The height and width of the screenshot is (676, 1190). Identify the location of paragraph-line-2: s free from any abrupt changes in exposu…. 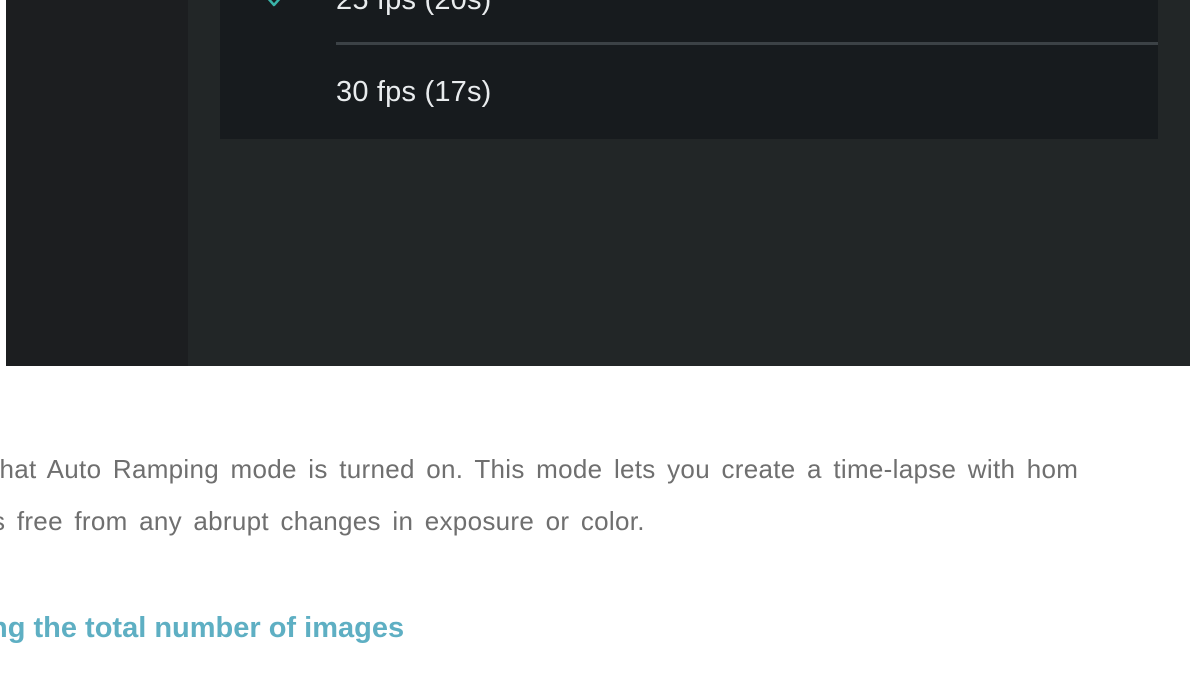
(322, 521).